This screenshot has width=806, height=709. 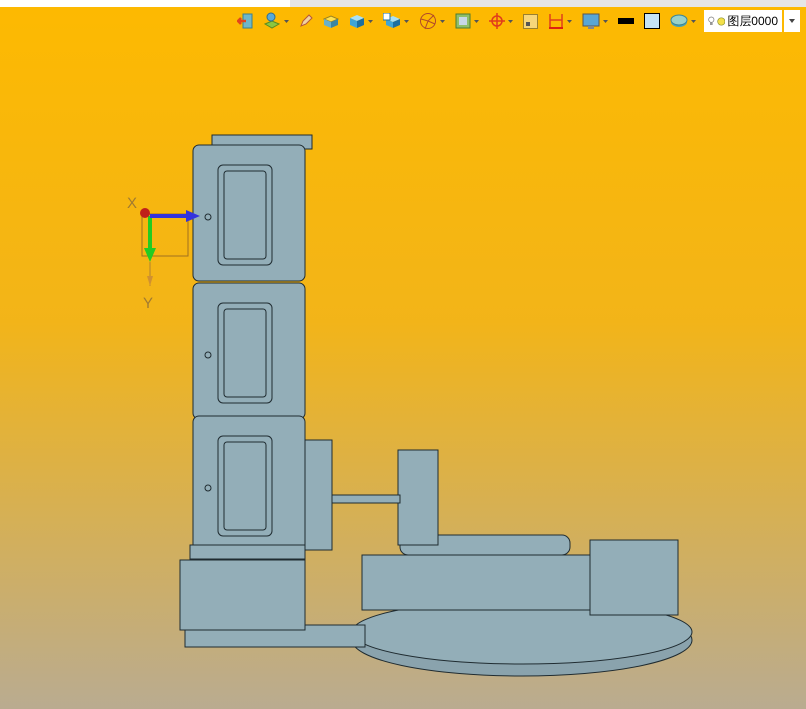 I want to click on x-axis-label: X, so click(x=132, y=204).